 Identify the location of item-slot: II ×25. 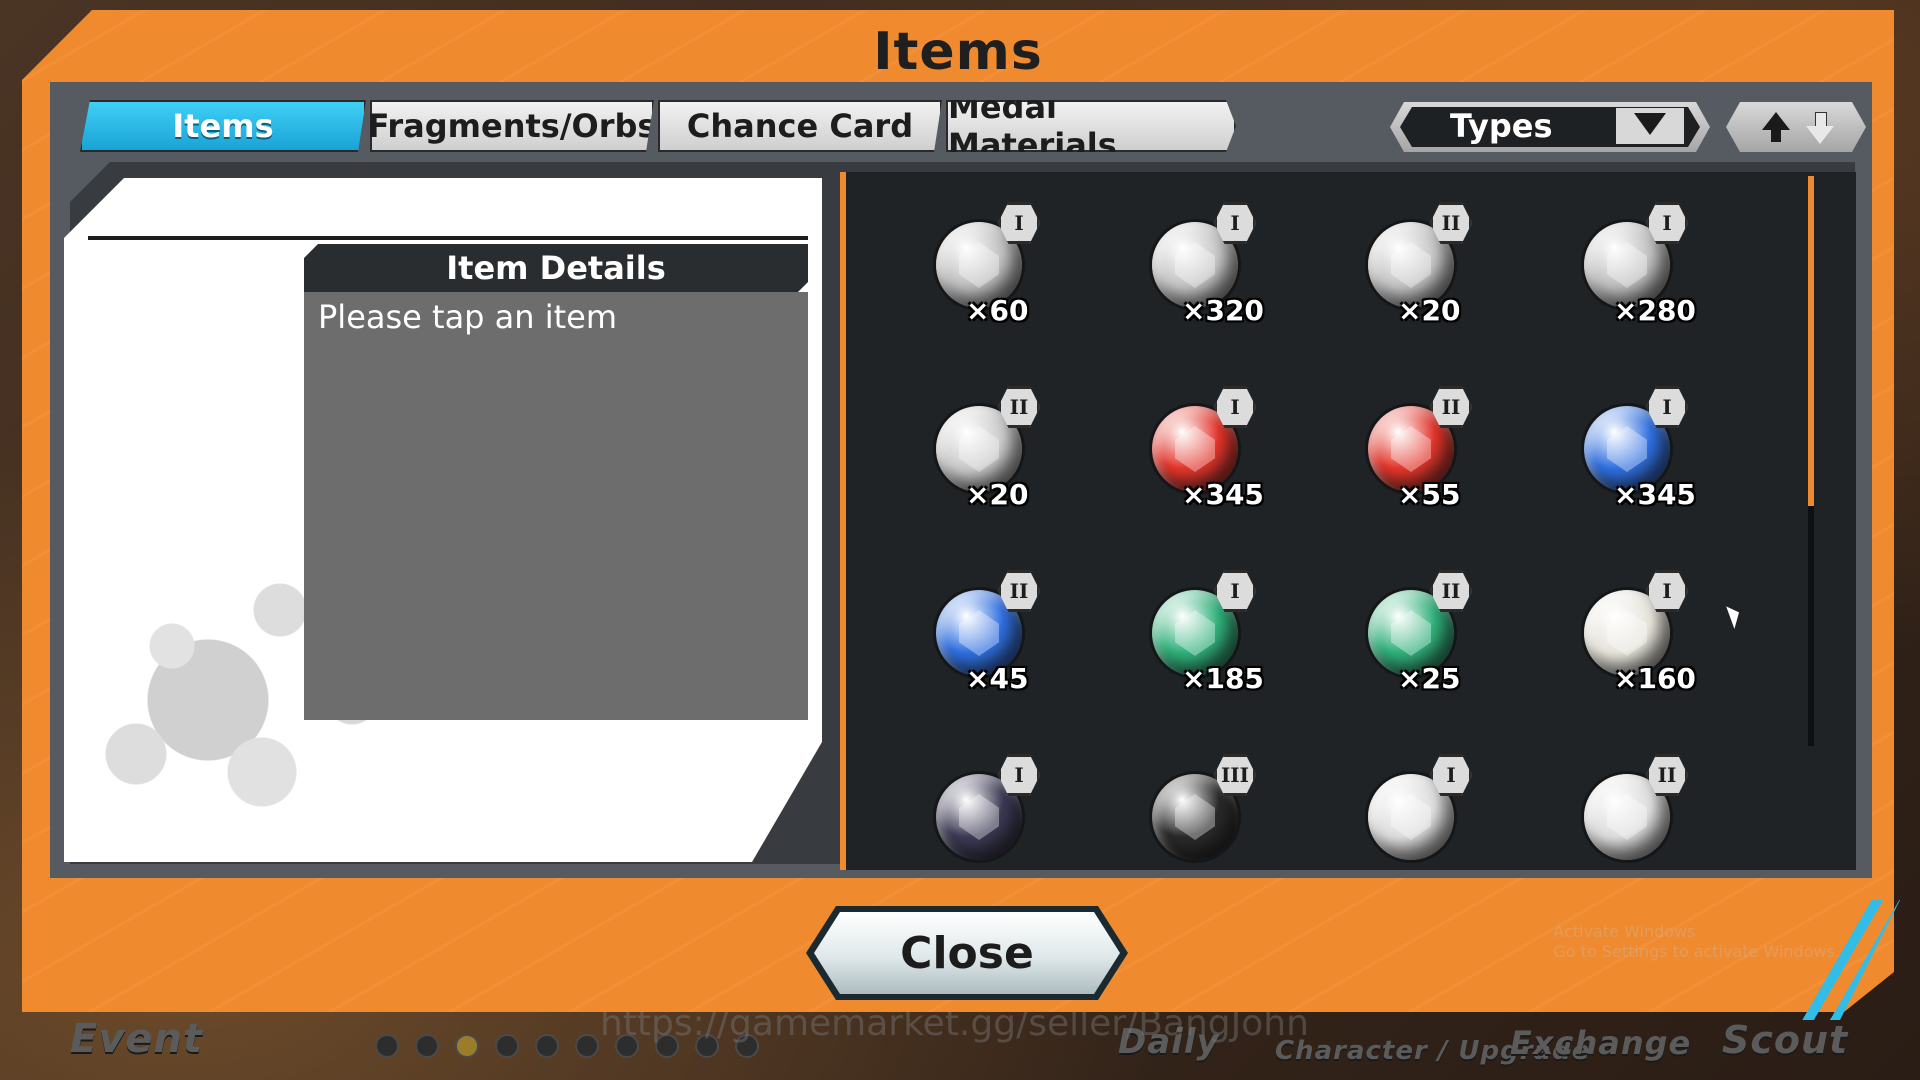
(1417, 640).